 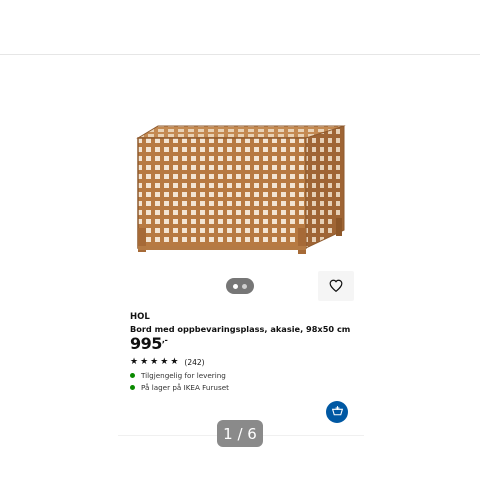 What do you see at coordinates (240, 286) in the screenshot?
I see `image-carousel-indicator` at bounding box center [240, 286].